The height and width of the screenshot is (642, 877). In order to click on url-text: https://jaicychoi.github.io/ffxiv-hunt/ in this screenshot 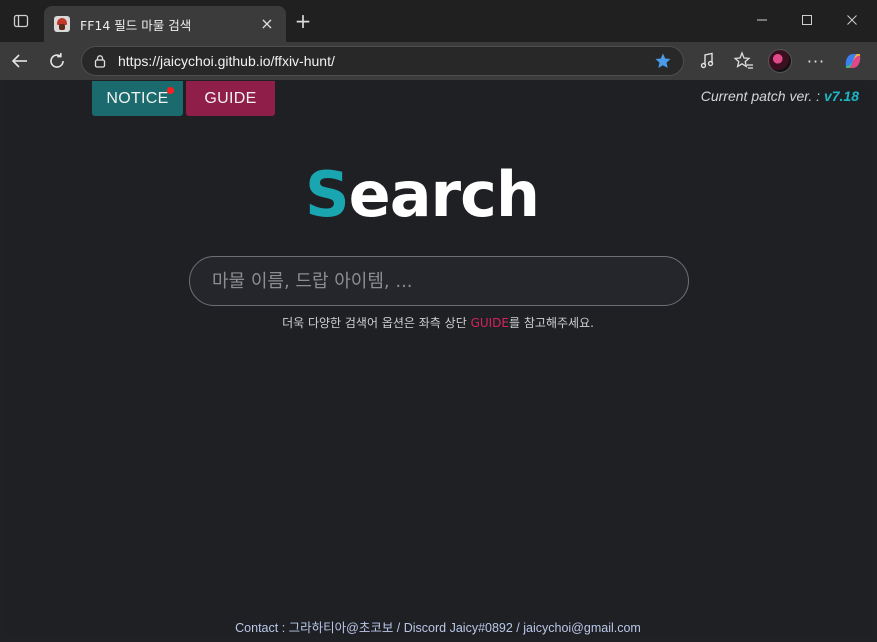, I will do `click(226, 61)`.